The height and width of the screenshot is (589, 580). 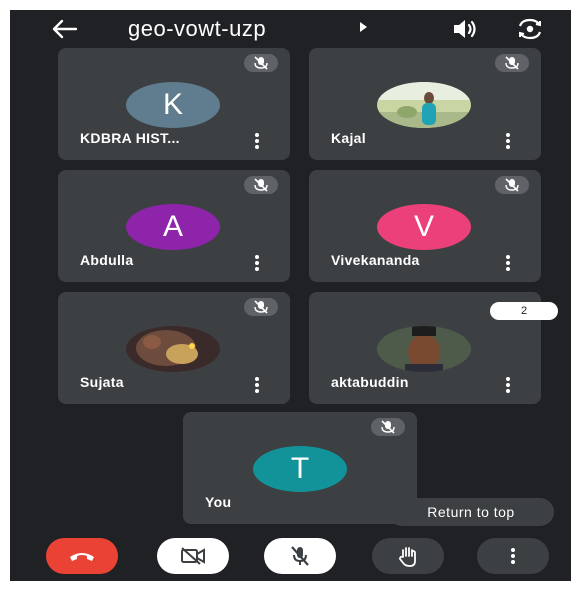 I want to click on arrow-left-icon, so click(x=65, y=29).